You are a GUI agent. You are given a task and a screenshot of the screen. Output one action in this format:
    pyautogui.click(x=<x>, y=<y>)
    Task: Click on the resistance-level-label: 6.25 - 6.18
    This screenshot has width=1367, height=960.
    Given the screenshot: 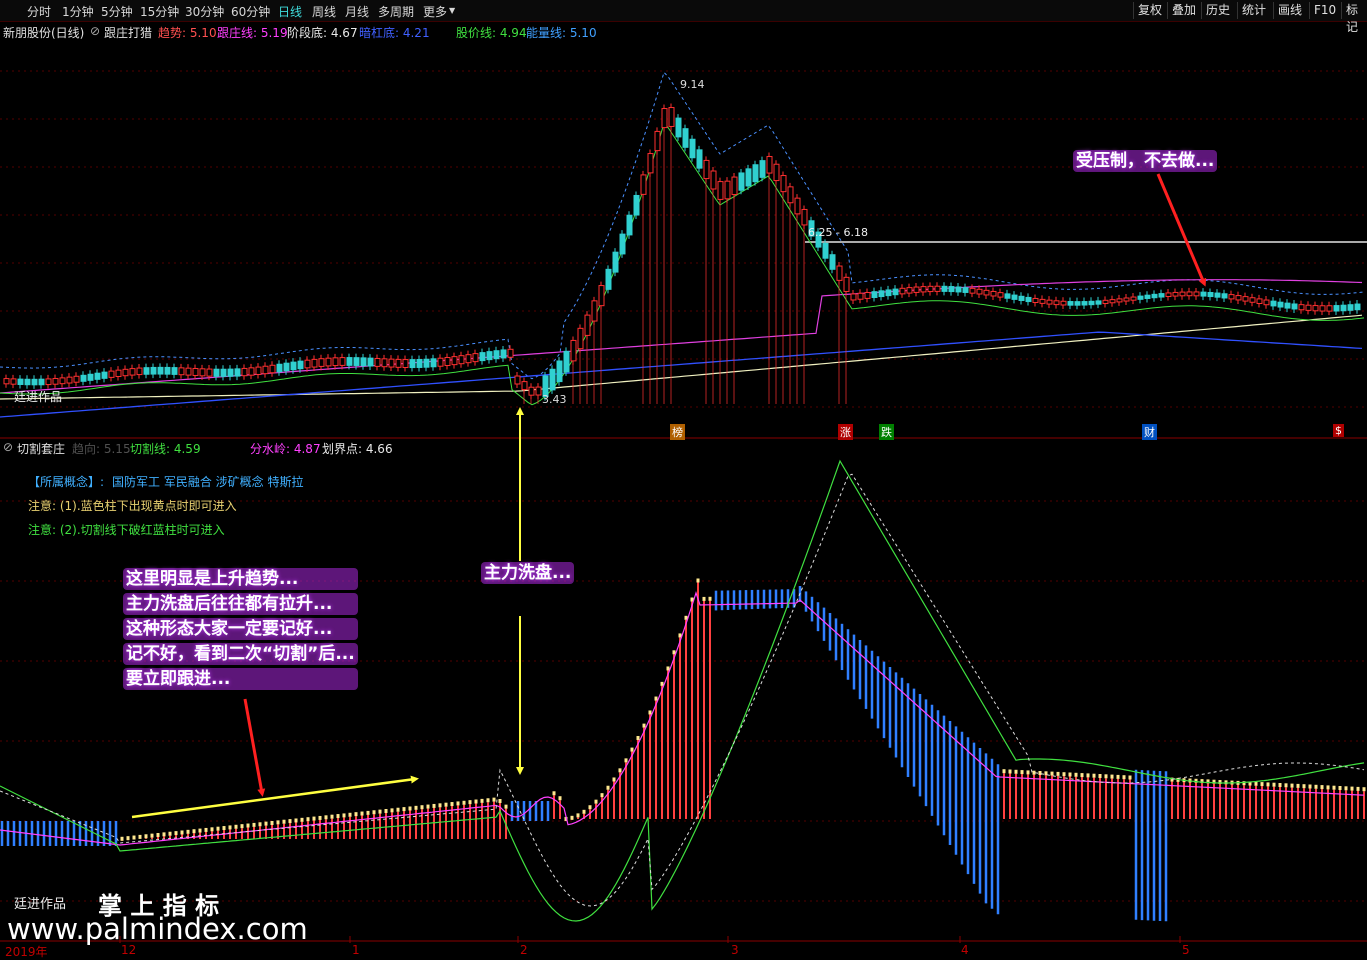 What is the action you would take?
    pyautogui.click(x=838, y=232)
    